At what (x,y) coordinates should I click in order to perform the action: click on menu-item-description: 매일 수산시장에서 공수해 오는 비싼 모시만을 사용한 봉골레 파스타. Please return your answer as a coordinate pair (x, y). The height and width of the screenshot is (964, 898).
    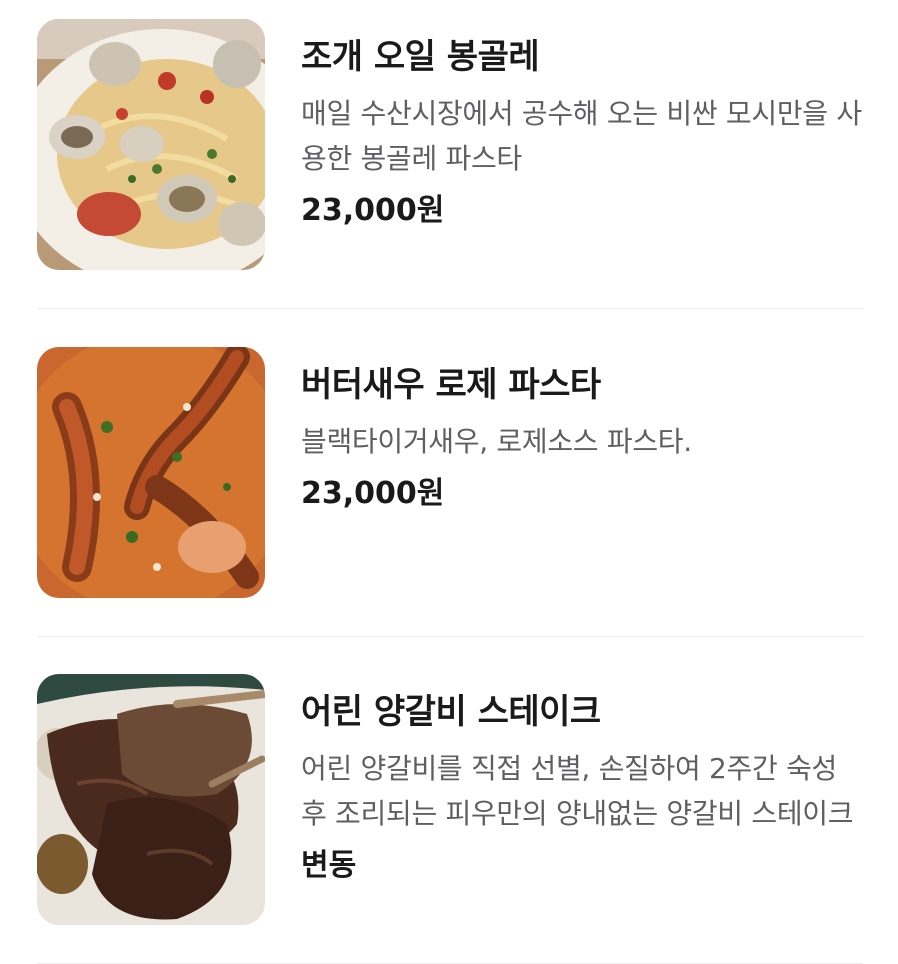
    Looking at the image, I should click on (581, 136).